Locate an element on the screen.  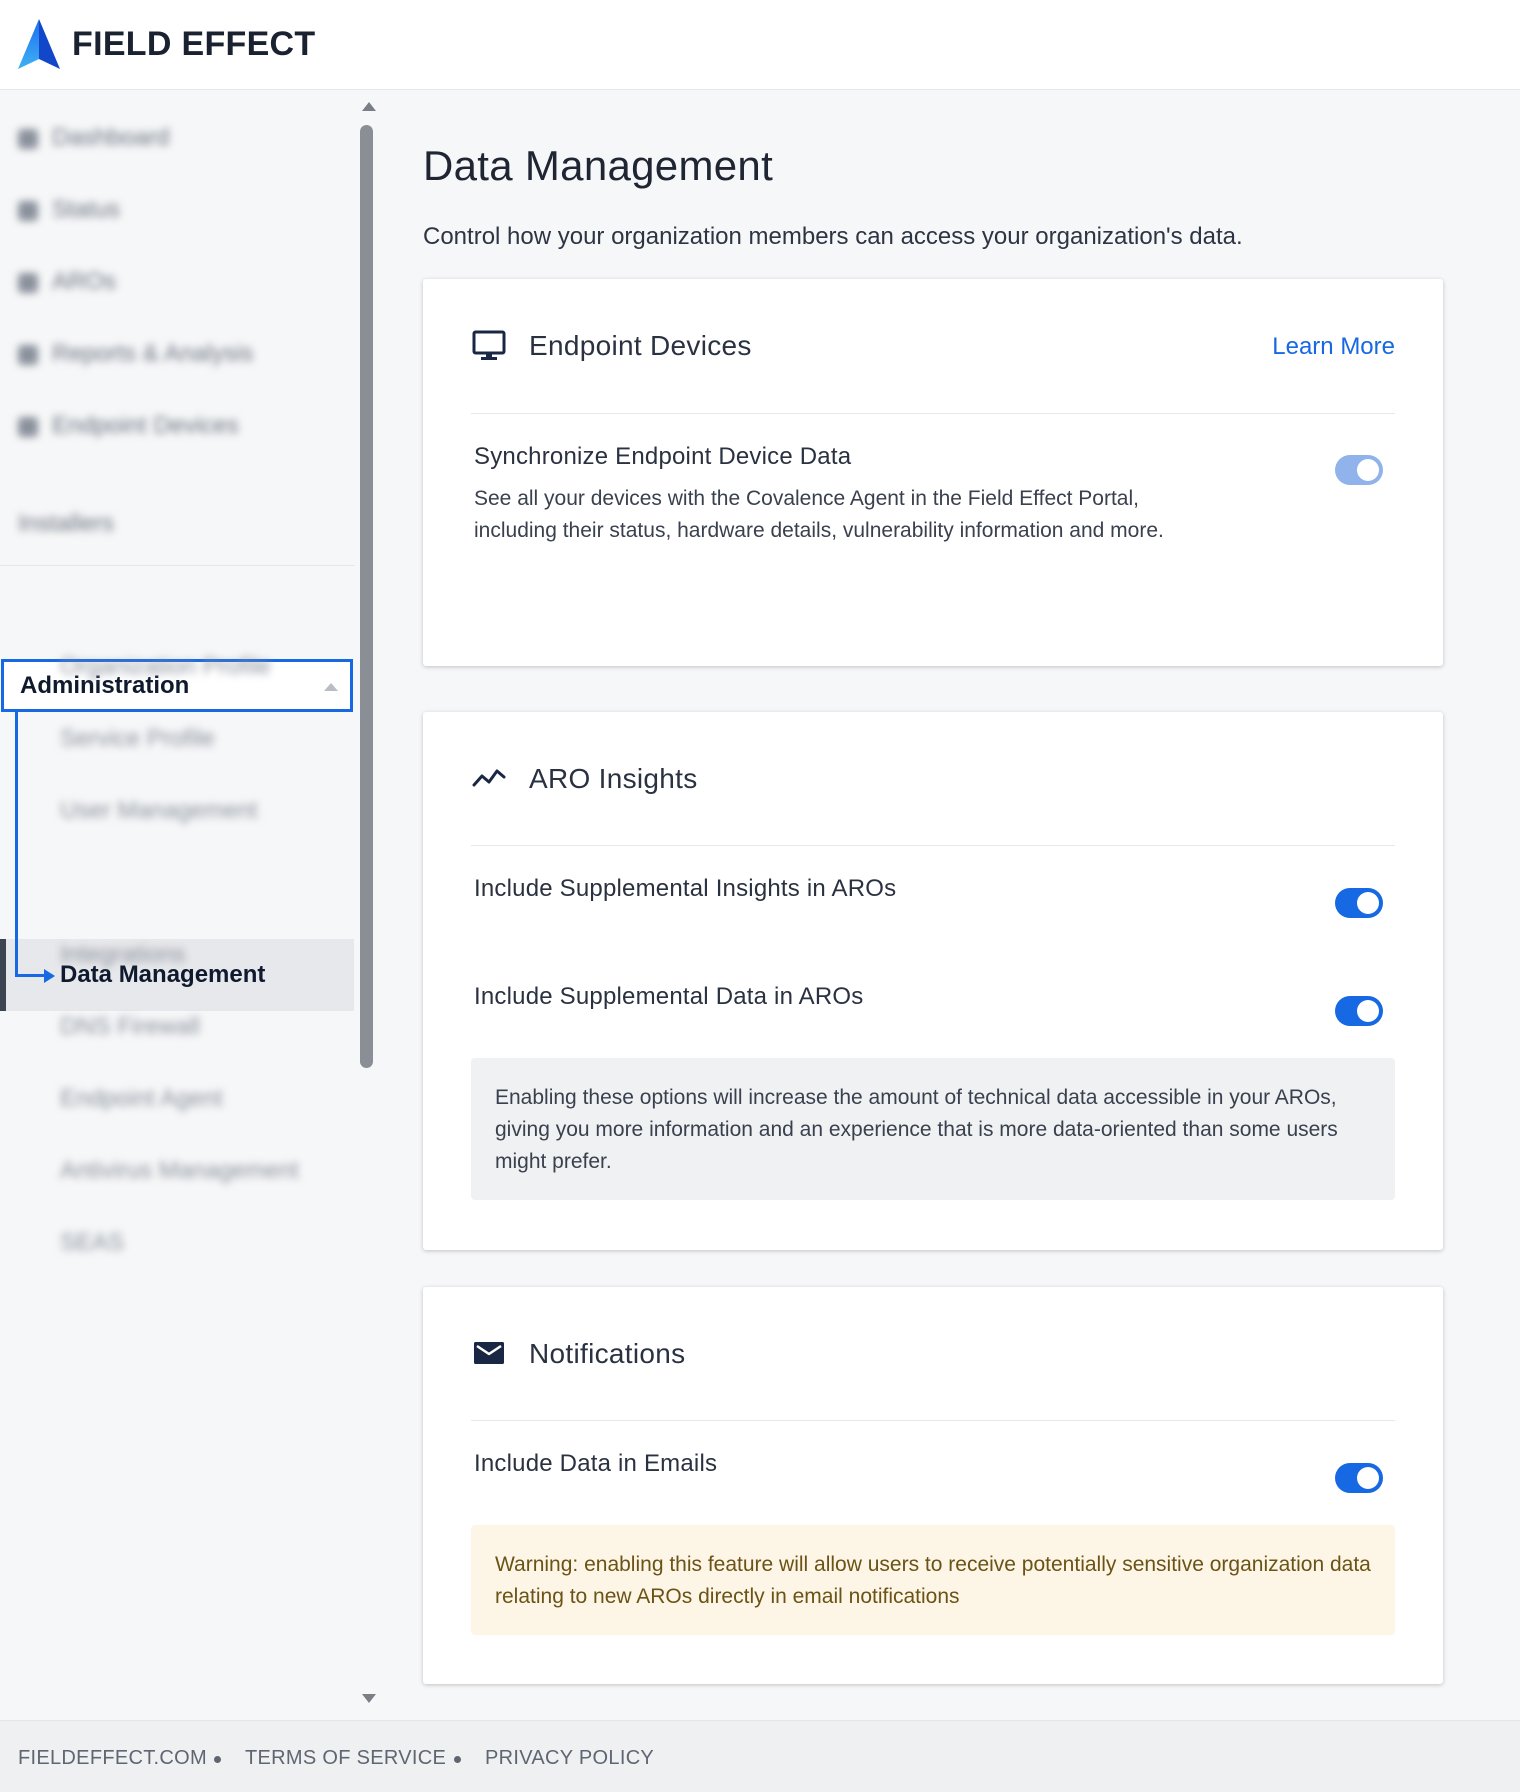
card-title-endpoint-devices: Endpoint Devices is located at coordinates (640, 345).